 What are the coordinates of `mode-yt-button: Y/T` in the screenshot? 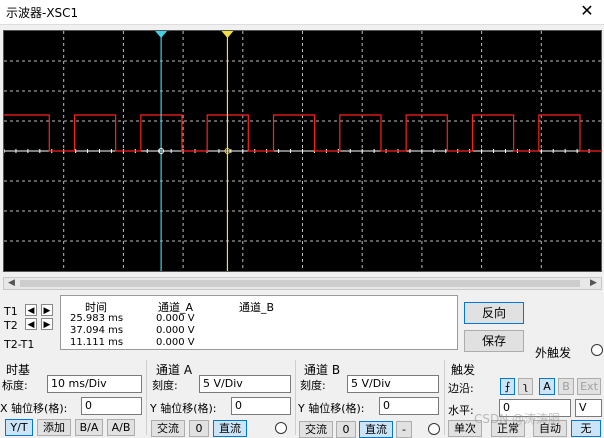 It's located at (19, 427).